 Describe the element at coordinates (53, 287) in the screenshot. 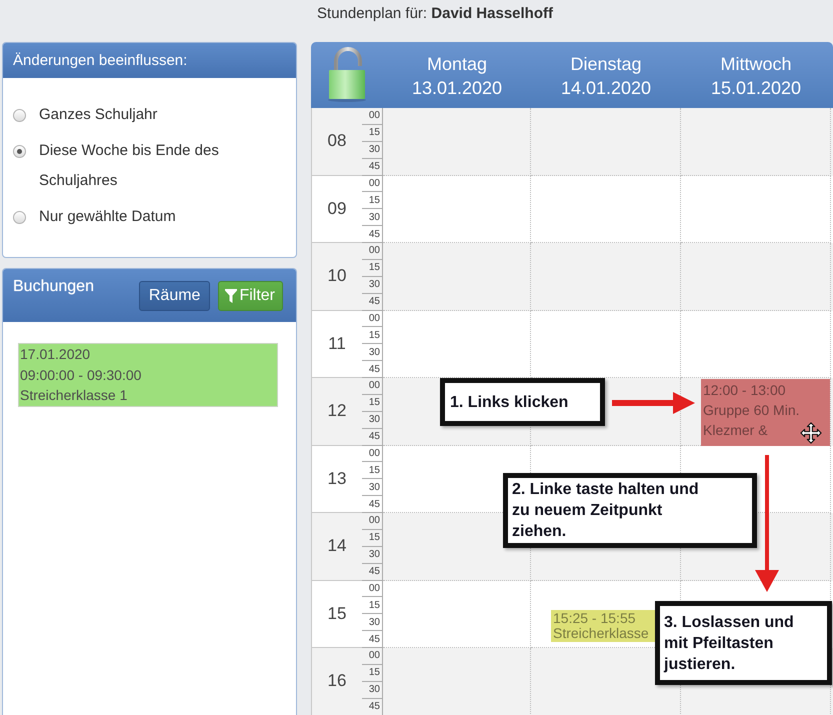

I see `panel-title: Buchungen` at that location.